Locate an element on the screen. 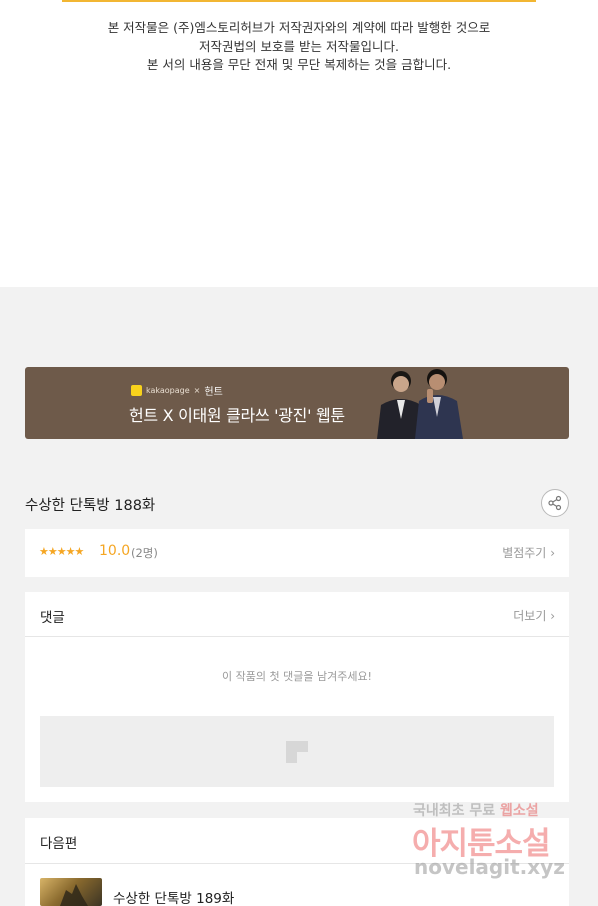 This screenshot has width=598, height=906. banner-brand: kakaopage × 헌트 is located at coordinates (177, 390).